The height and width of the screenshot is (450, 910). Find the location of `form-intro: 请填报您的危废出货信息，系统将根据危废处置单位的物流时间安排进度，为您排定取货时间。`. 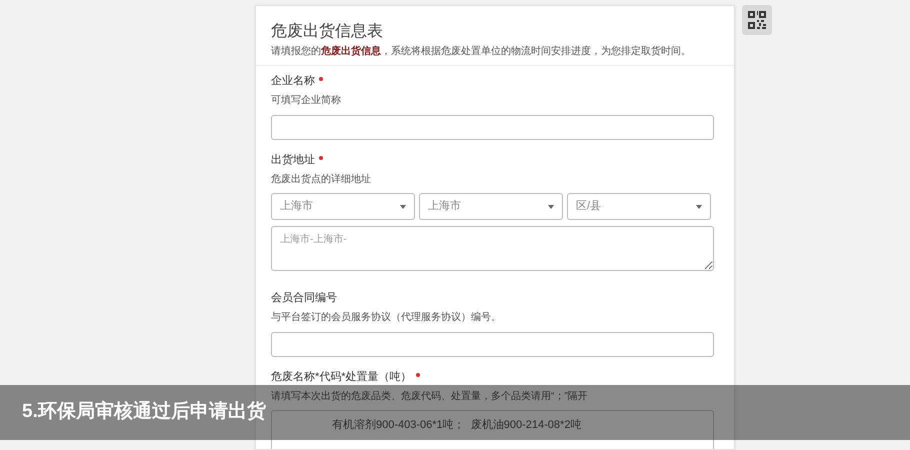

form-intro: 请填报您的危废出货信息，系统将根据危废处置单位的物流时间安排进度，为您排定取货时间。 is located at coordinates (481, 52).